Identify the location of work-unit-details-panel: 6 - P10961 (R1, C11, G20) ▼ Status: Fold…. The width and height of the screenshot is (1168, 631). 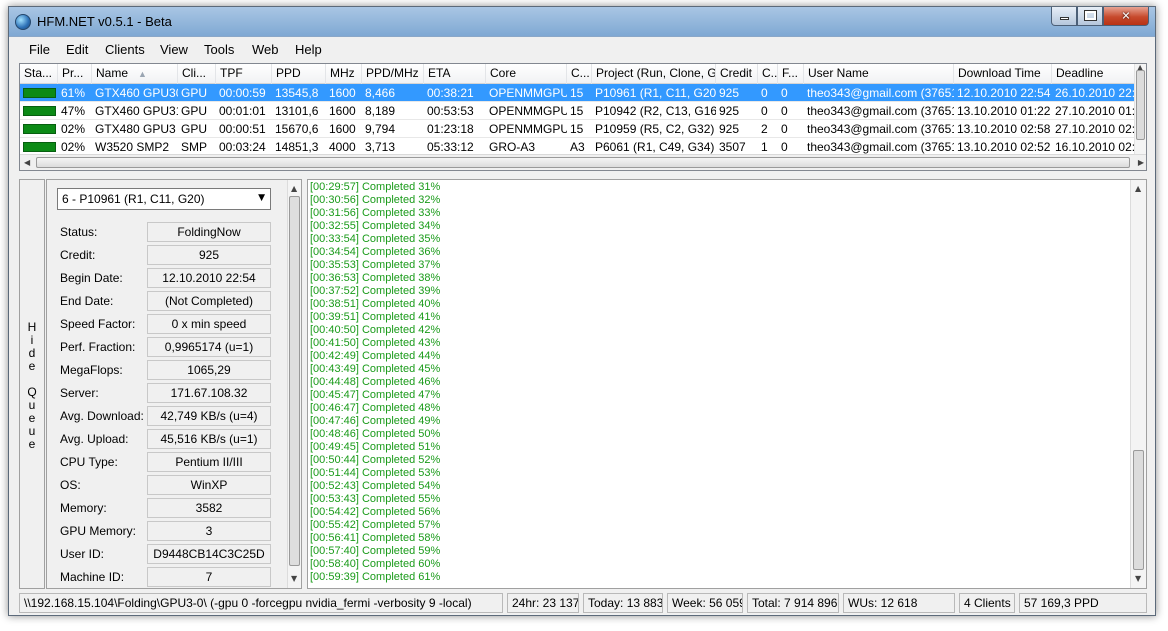
(174, 384).